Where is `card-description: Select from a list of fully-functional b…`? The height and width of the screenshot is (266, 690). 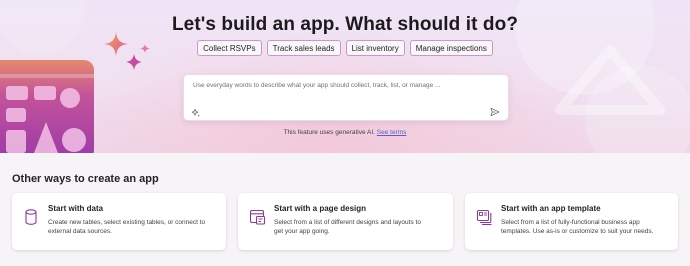 card-description: Select from a list of fully-functional b… is located at coordinates (577, 227).